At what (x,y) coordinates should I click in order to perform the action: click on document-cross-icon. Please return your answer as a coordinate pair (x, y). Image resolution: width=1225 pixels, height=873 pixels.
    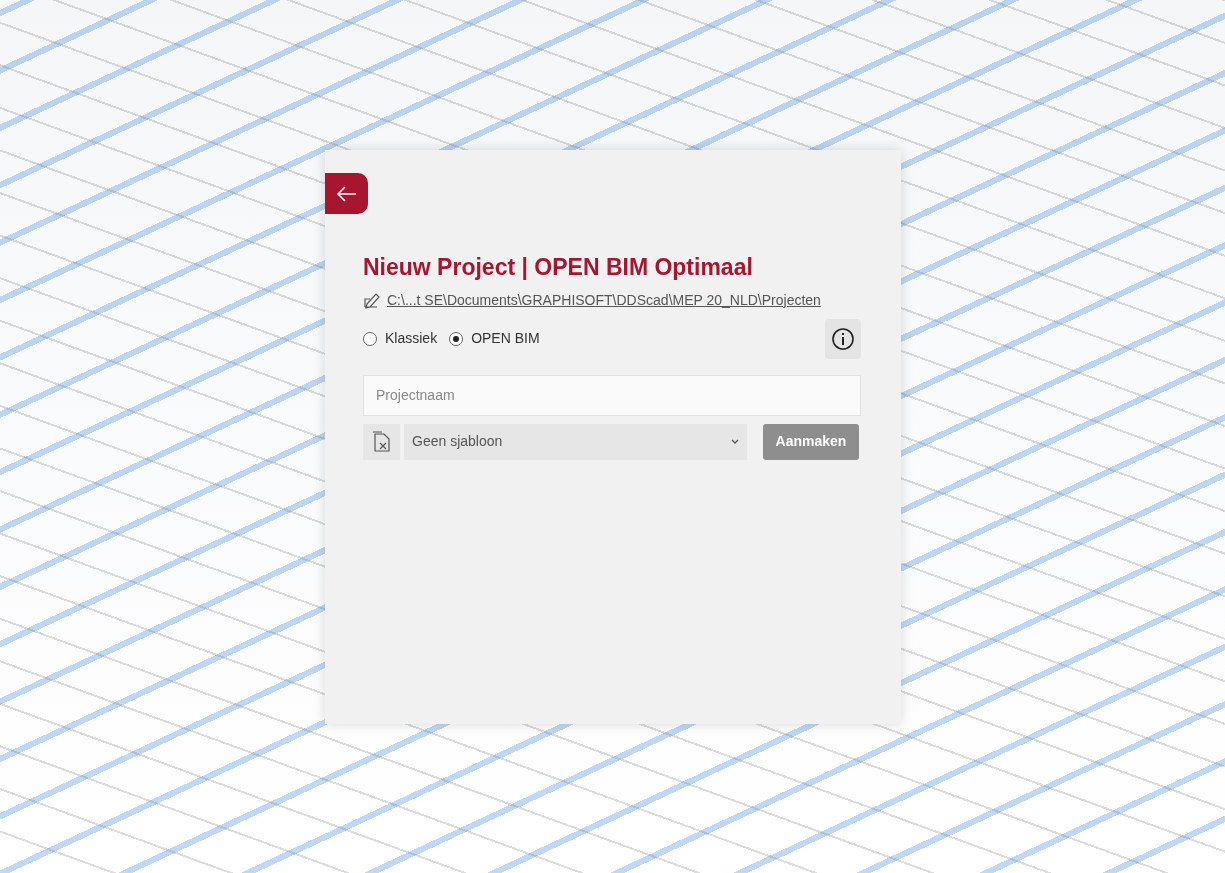
    Looking at the image, I should click on (381, 441).